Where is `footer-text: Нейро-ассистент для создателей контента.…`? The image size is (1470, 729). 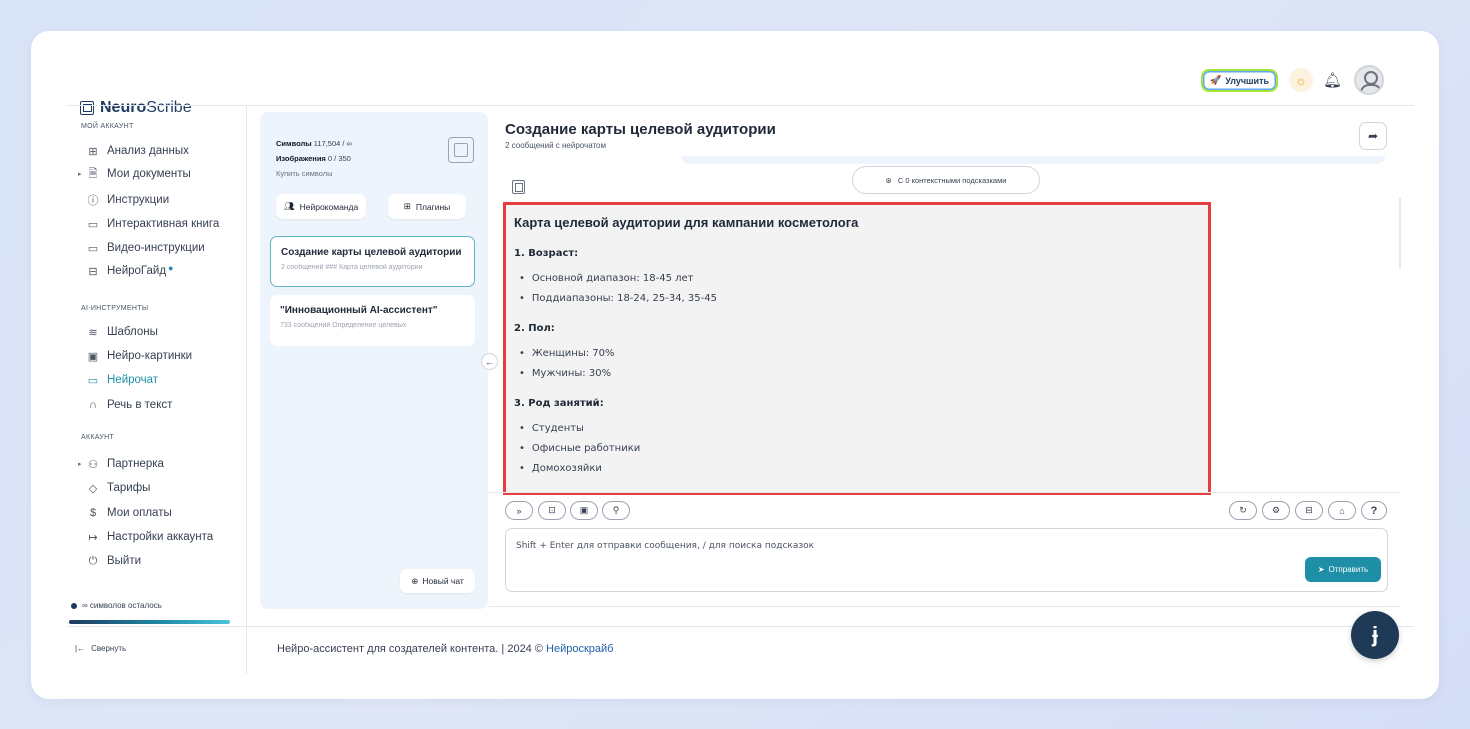
footer-text: Нейро-ассистент для создателей контента.… is located at coordinates (412, 649).